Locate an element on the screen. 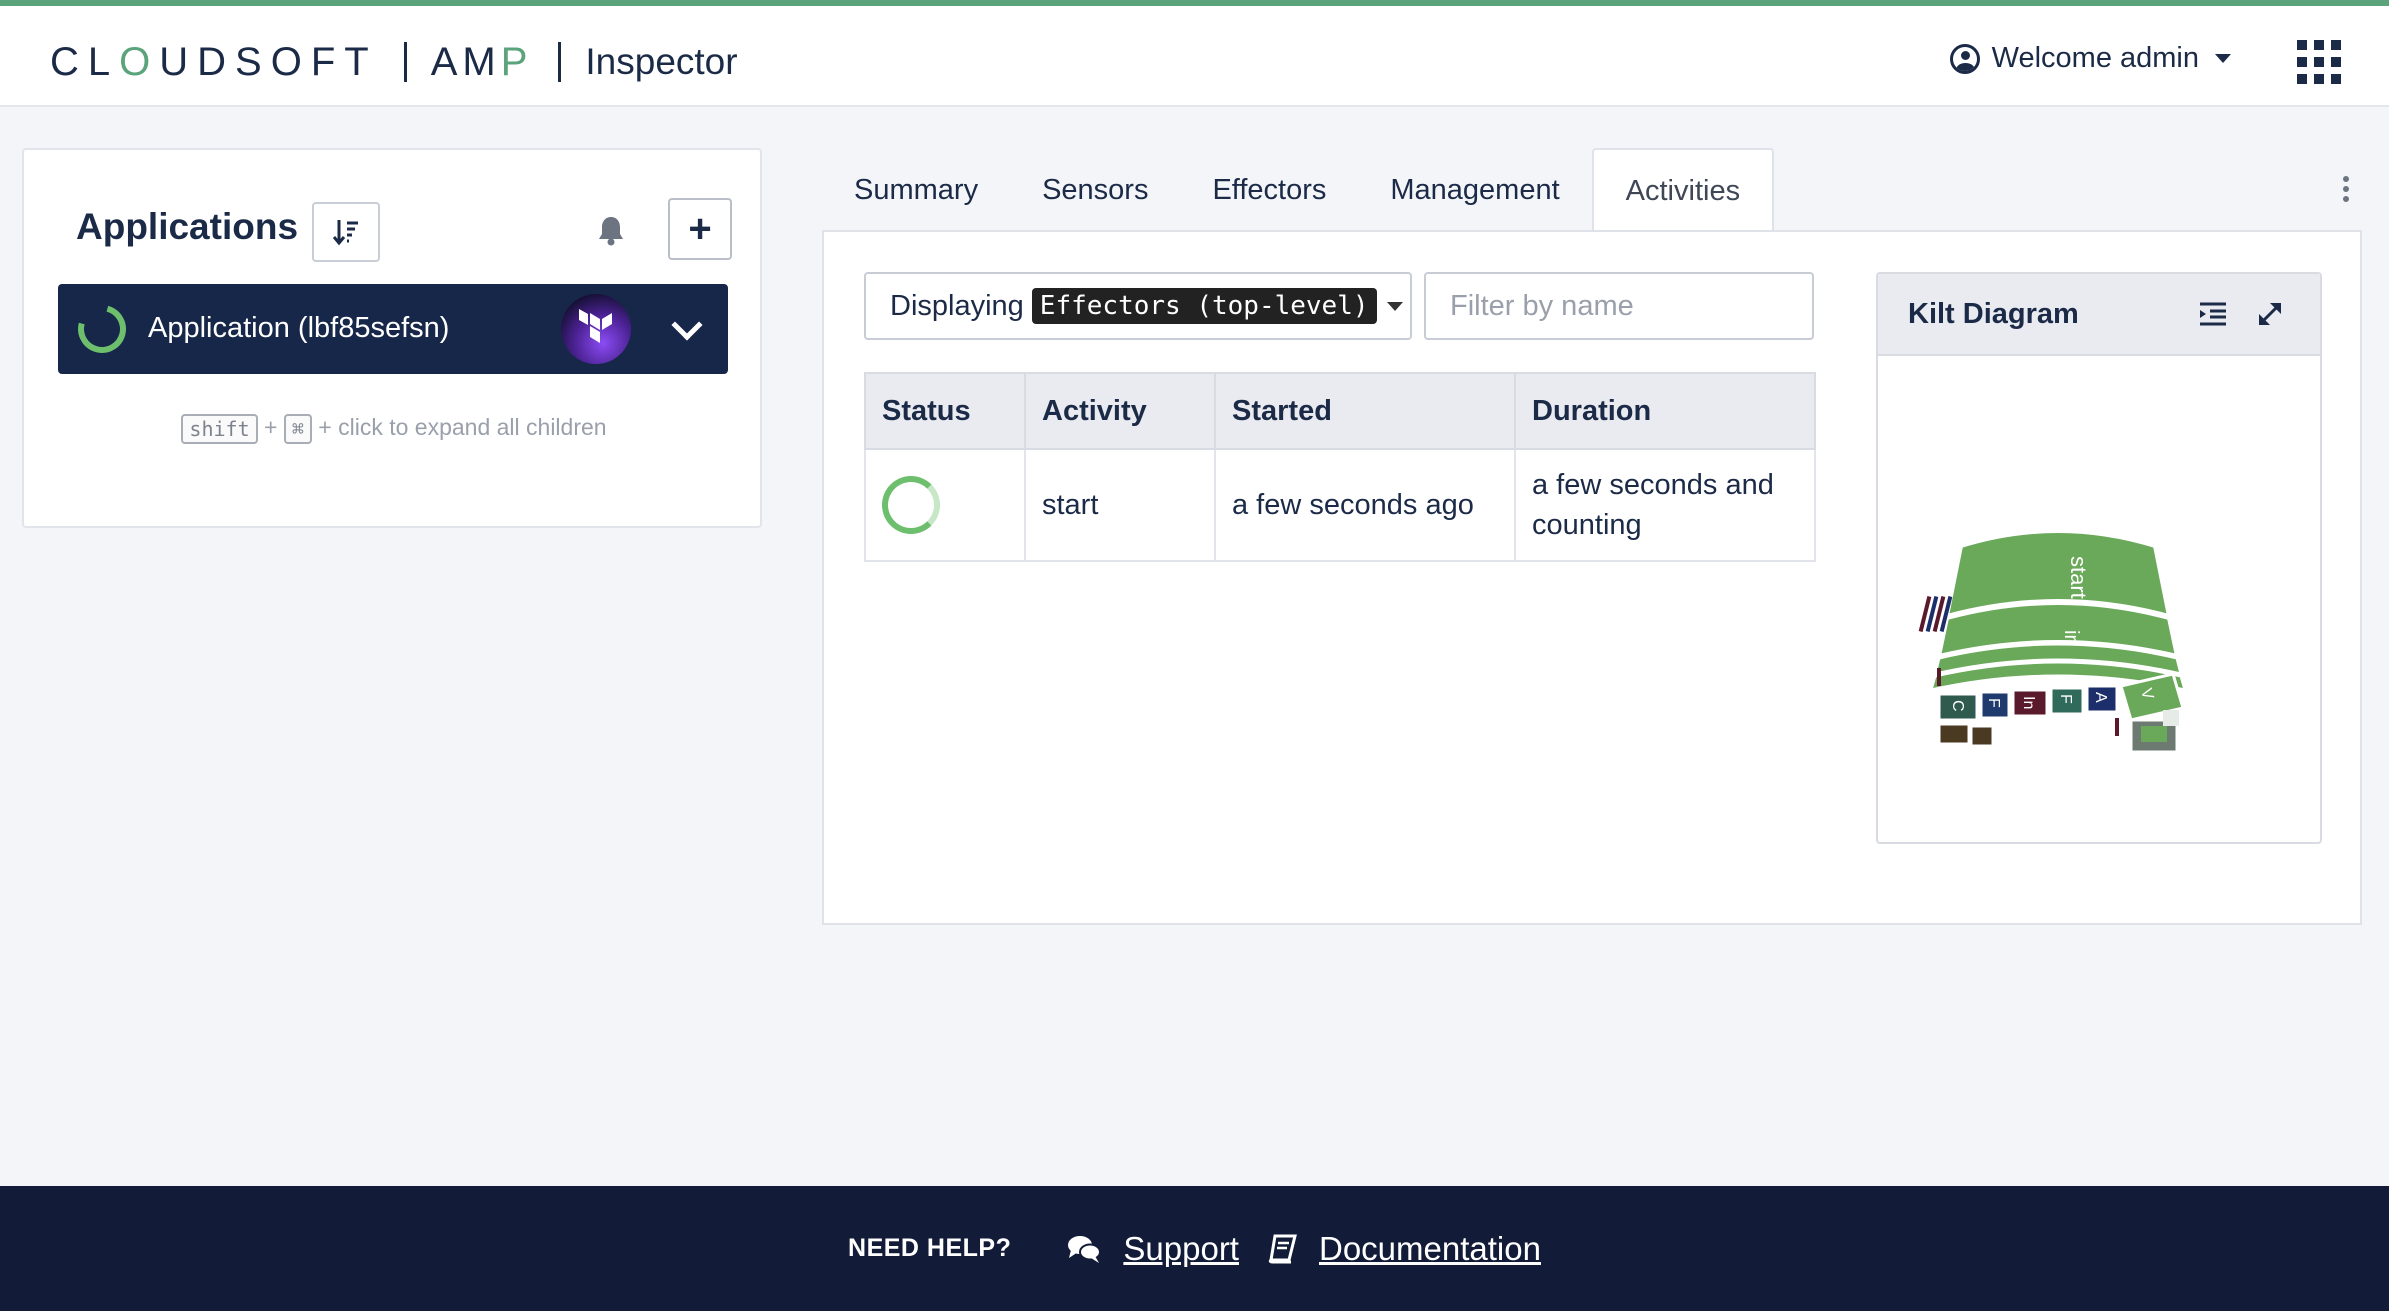 The height and width of the screenshot is (1311, 2389). kilt-diagram-panel: Kilt Diagram start in C F In F A V is located at coordinates (2099, 558).